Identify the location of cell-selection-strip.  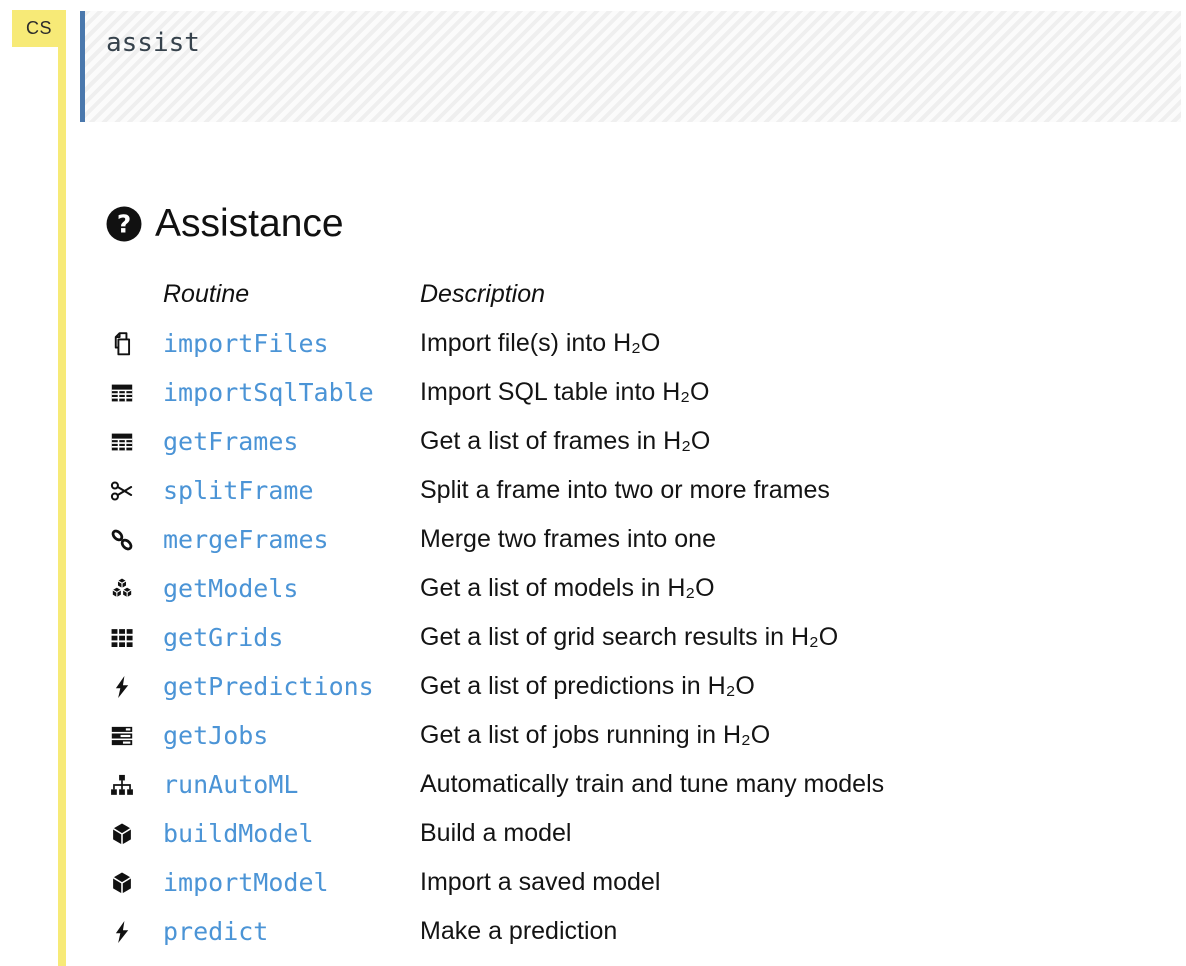
(62, 488).